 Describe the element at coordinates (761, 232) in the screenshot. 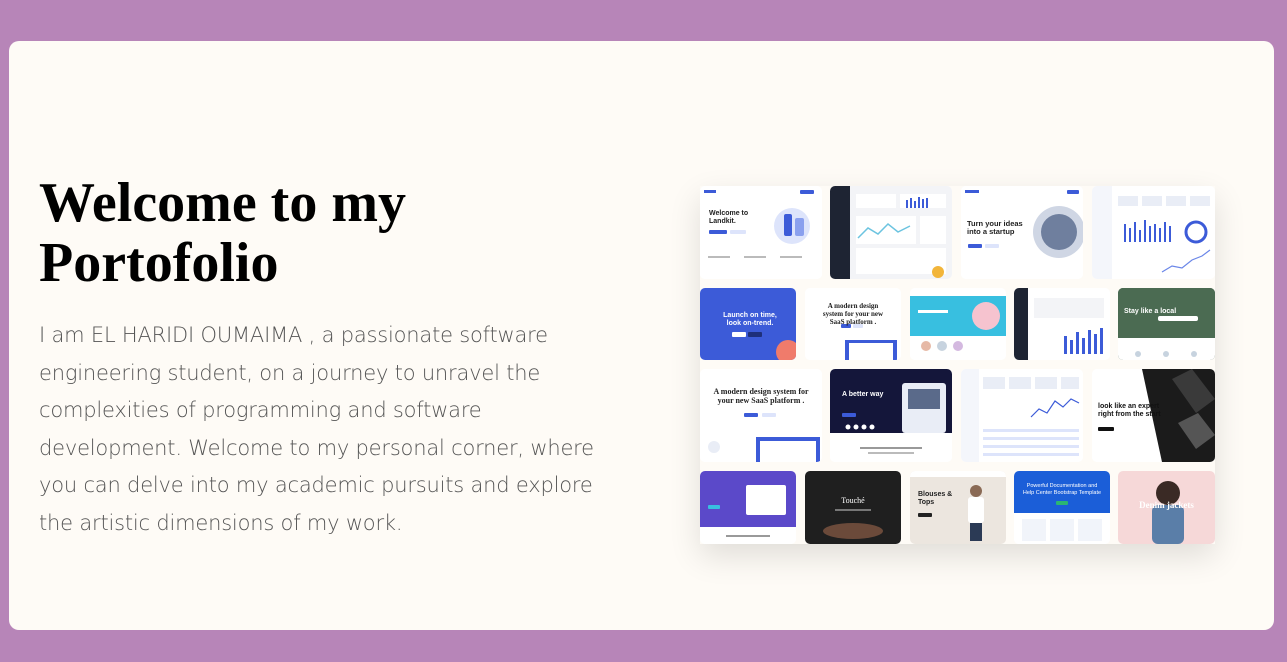

I see `collage-tile-landkit: Welcome to Landkit.` at that location.